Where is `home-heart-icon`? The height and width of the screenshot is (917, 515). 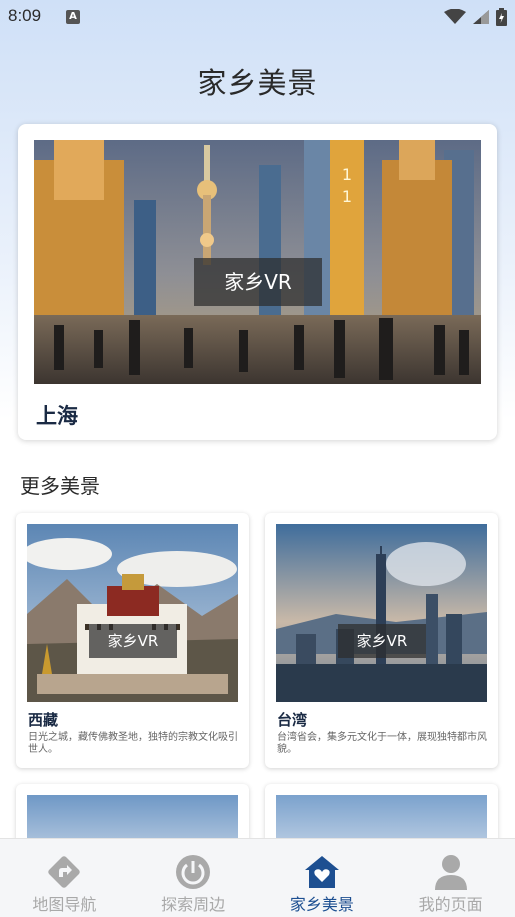 home-heart-icon is located at coordinates (321, 872).